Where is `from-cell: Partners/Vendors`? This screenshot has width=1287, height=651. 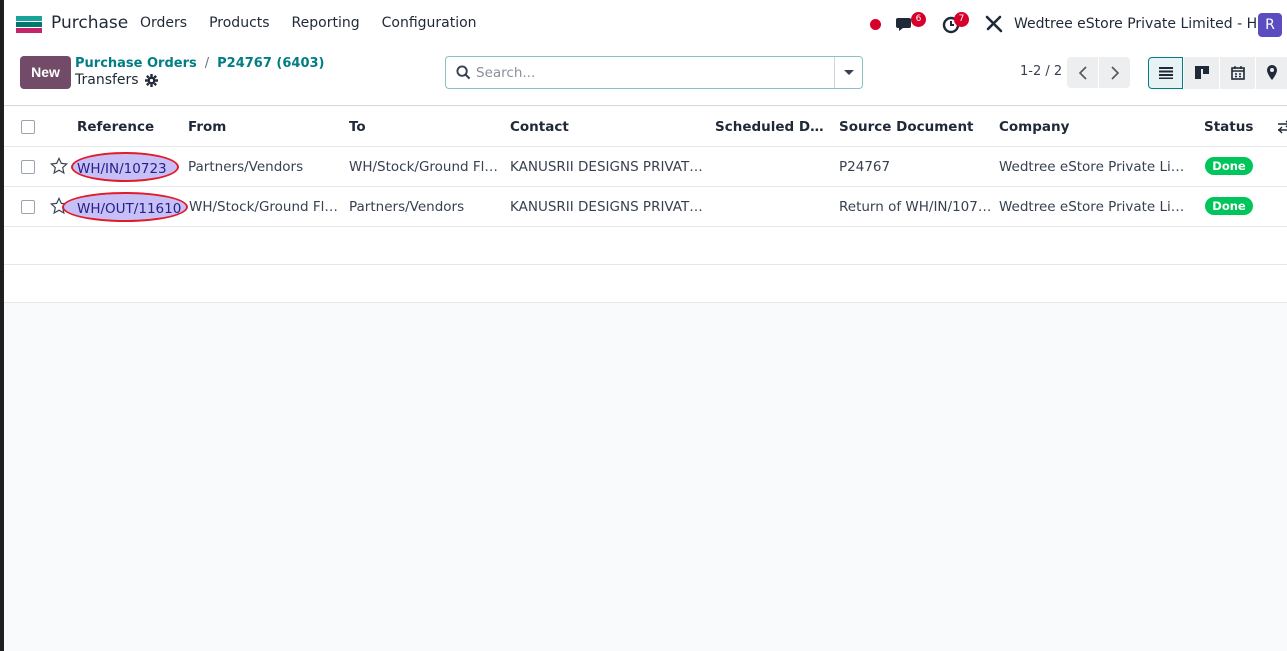
from-cell: Partners/Vendors is located at coordinates (246, 167).